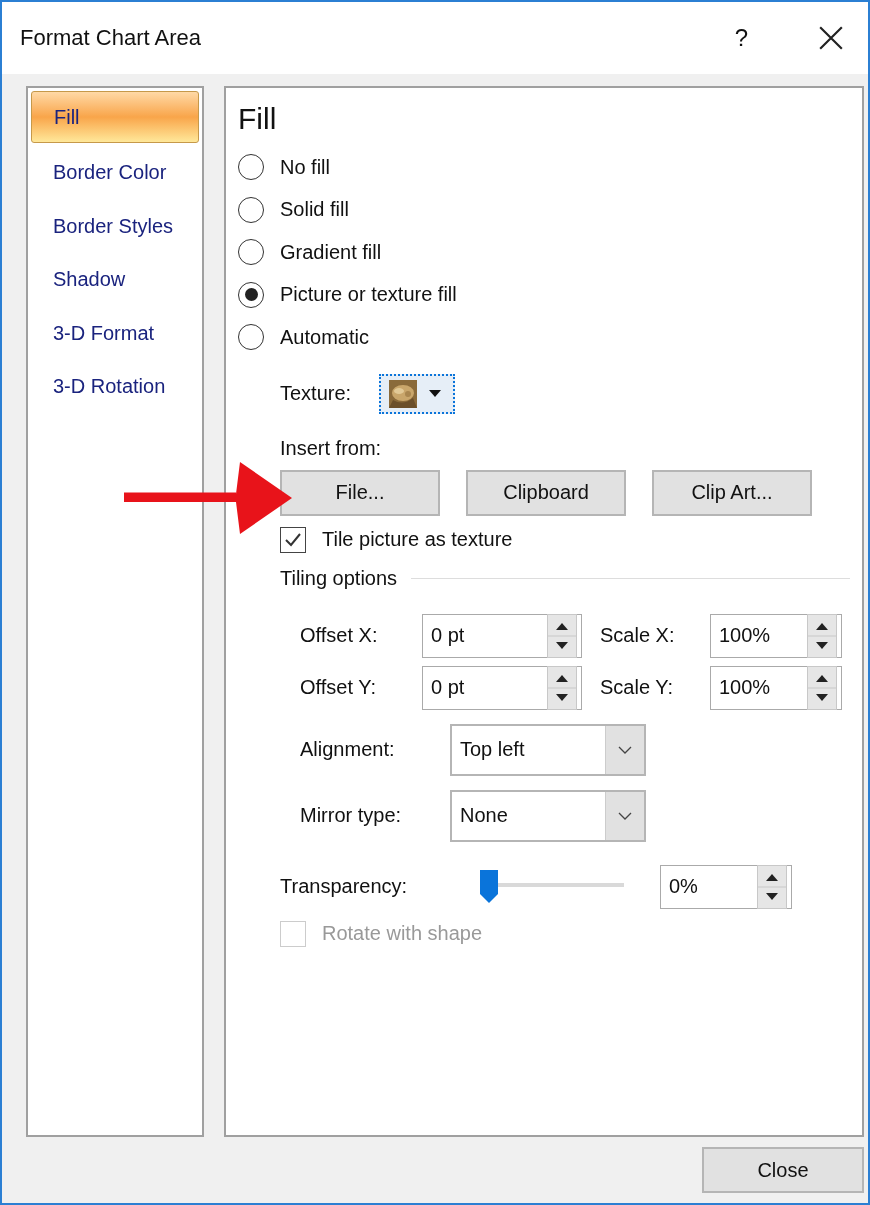 Image resolution: width=870 pixels, height=1205 pixels. What do you see at coordinates (338, 687) in the screenshot?
I see `field-label: Offset Y:` at bounding box center [338, 687].